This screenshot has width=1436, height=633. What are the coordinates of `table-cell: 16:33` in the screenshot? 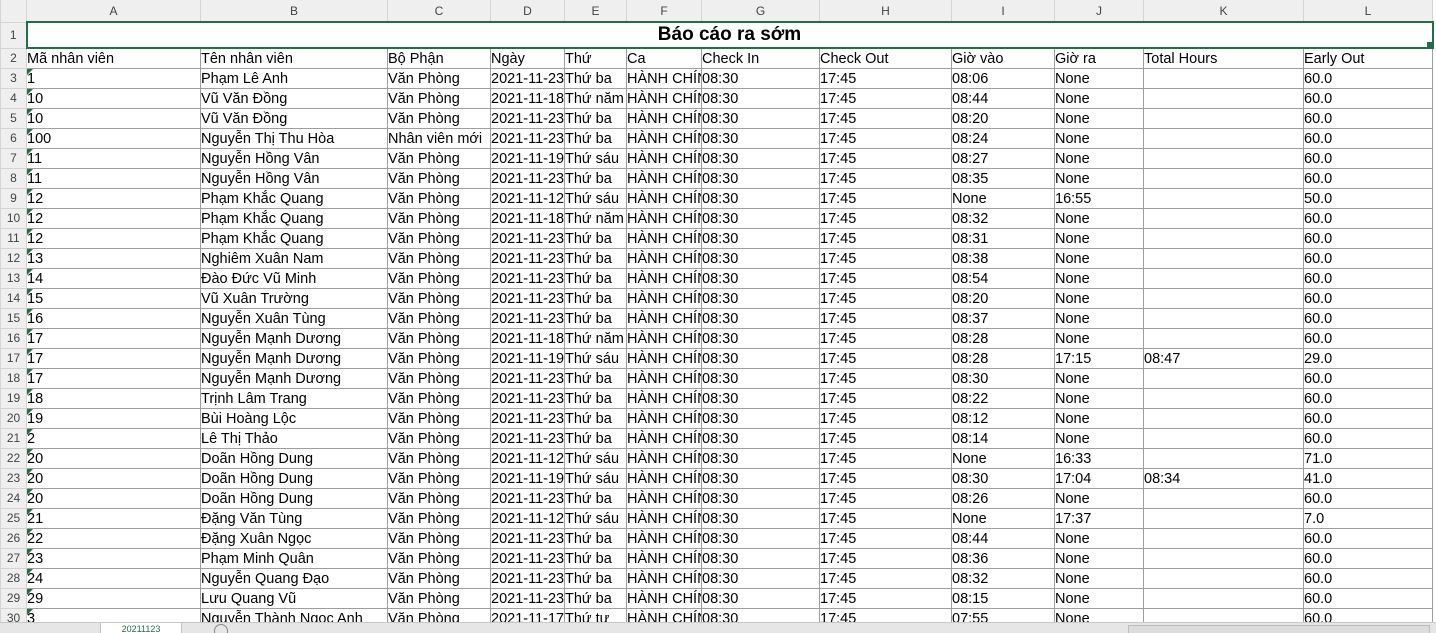 It's located at (1099, 458).